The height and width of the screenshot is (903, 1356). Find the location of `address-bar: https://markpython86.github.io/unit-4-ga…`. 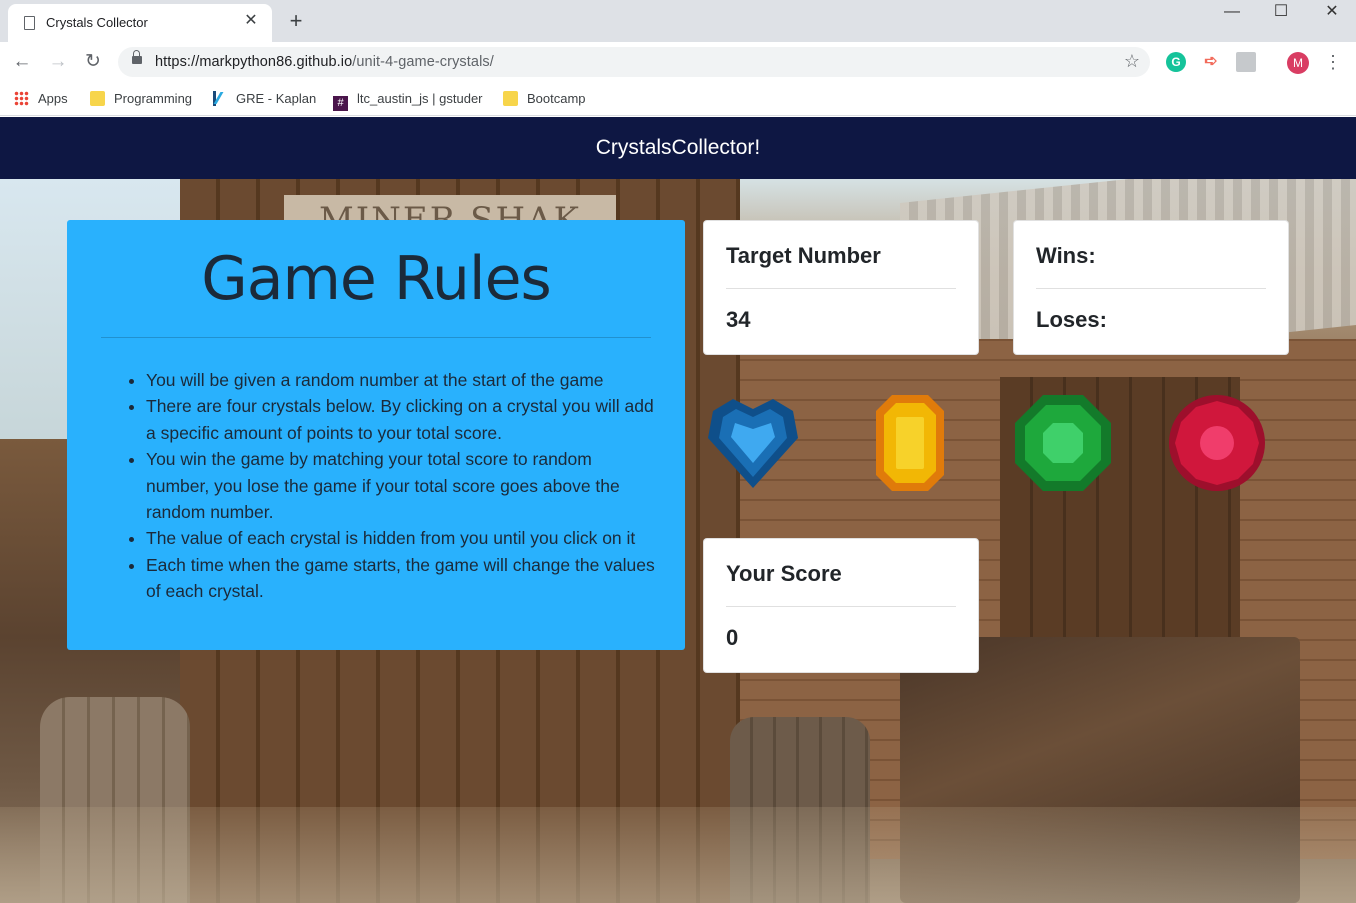

address-bar: https://markpython86.github.io/unit-4-ga… is located at coordinates (634, 62).